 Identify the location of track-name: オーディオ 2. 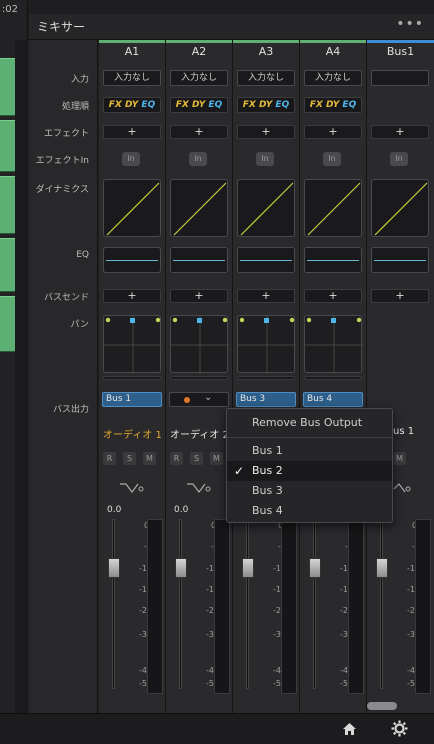
(199, 433).